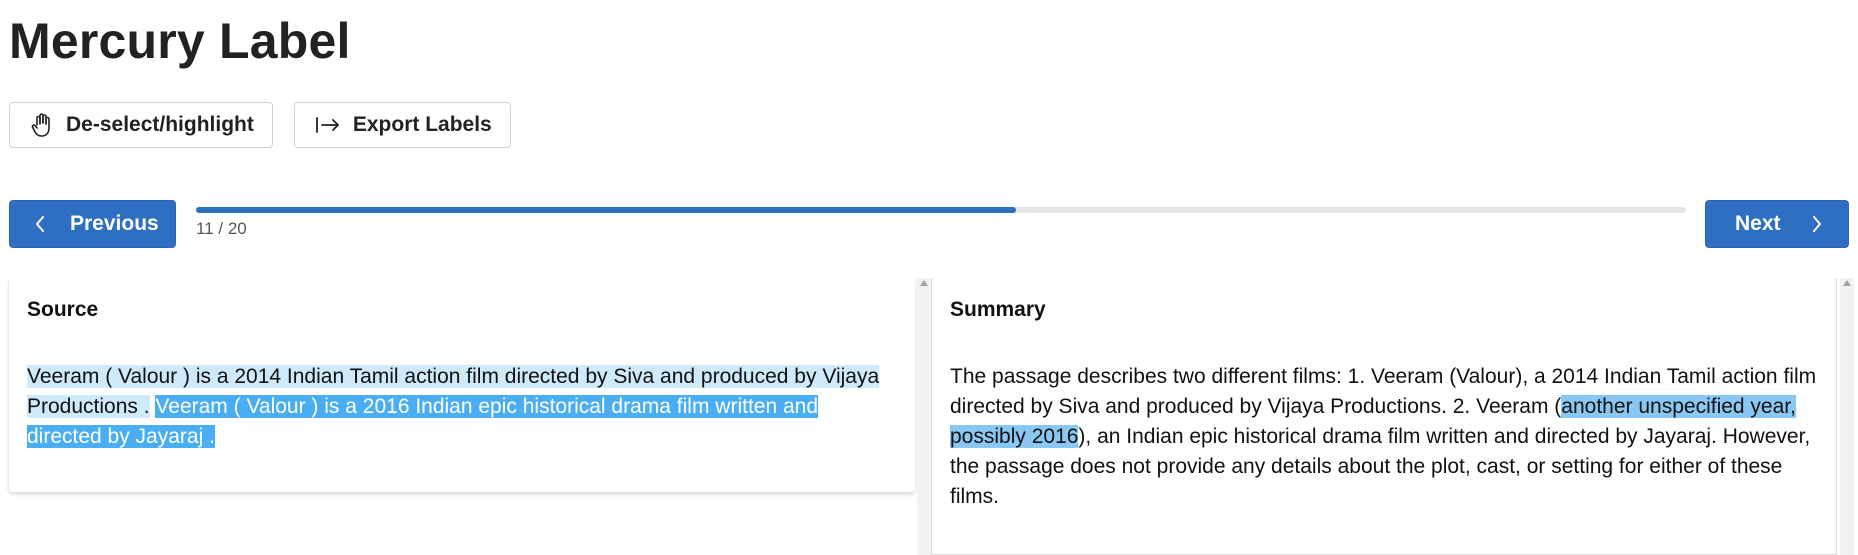  What do you see at coordinates (160, 124) in the screenshot?
I see `deselect-highlight-label: De-select/highlight` at bounding box center [160, 124].